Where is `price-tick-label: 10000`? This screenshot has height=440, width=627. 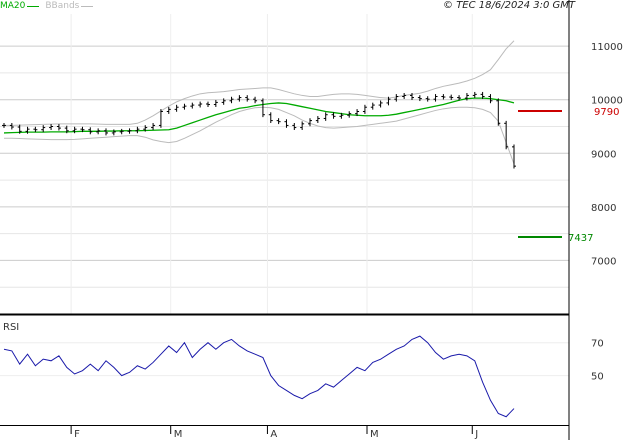 price-tick-label: 10000 is located at coordinates (607, 101).